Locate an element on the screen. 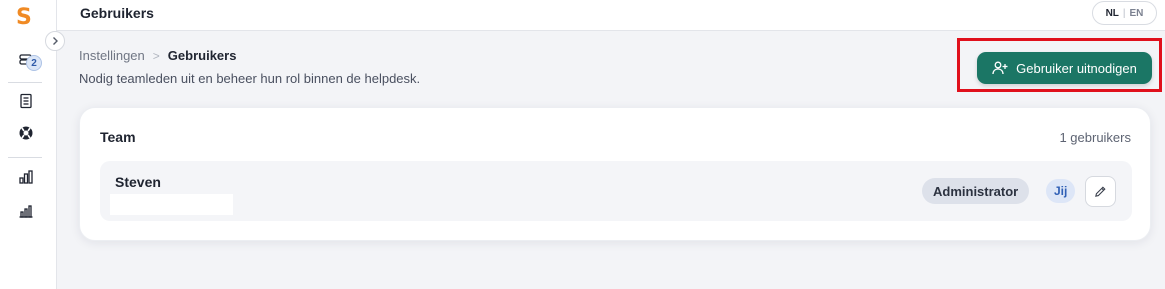 This screenshot has width=1165, height=289. breadcrumb-current: Gebruikers is located at coordinates (202, 55).